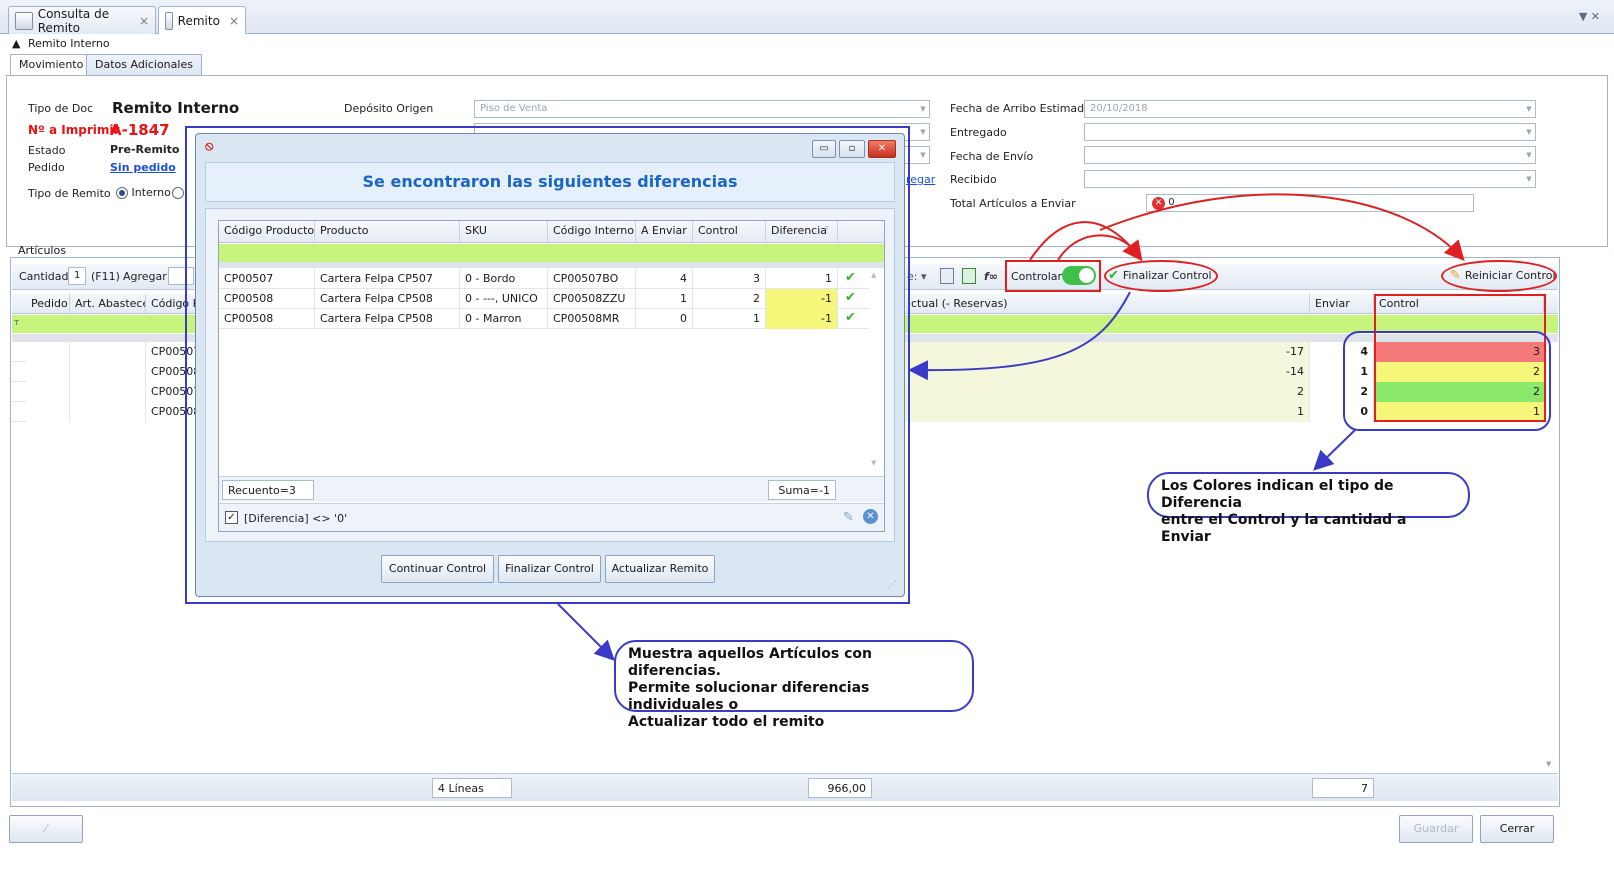 The width and height of the screenshot is (1614, 875). What do you see at coordinates (1019, 336) in the screenshot?
I see `arrow-finalizar-to-dialog` at bounding box center [1019, 336].